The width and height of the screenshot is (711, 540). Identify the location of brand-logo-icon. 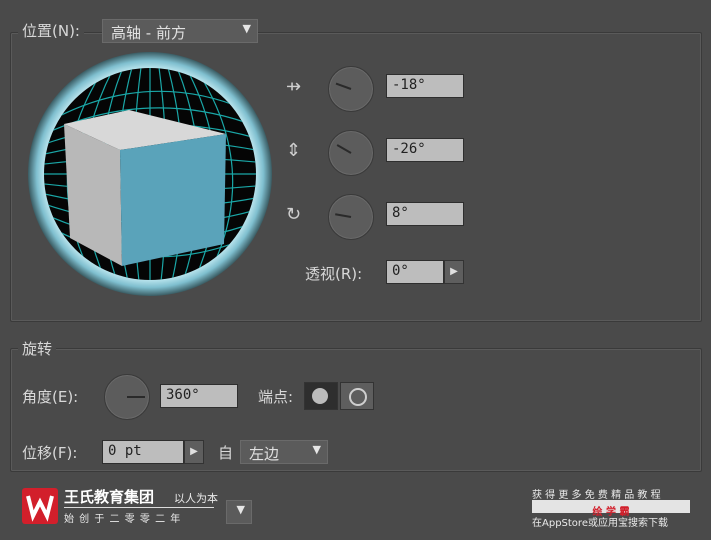
(40, 508).